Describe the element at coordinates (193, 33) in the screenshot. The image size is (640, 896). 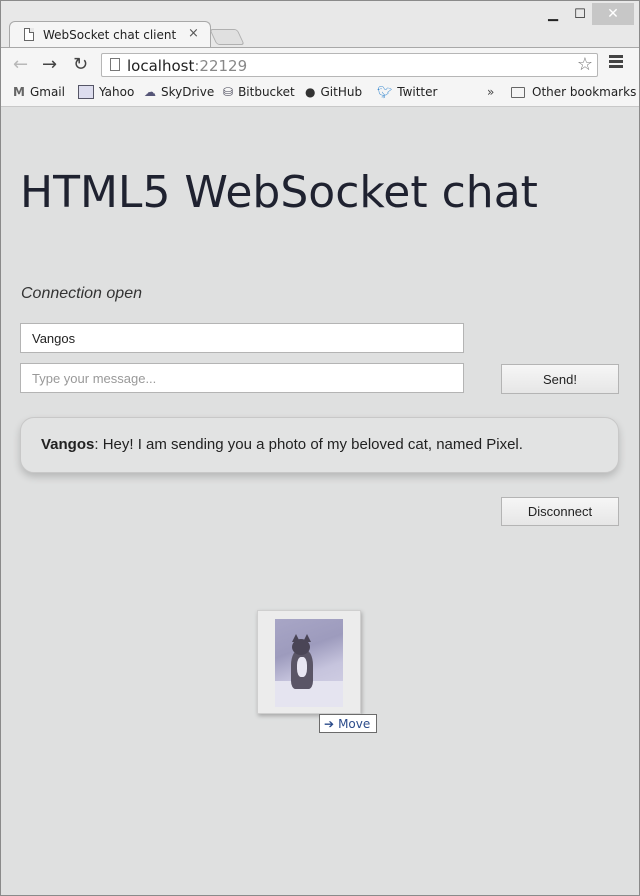
I see `tab-close-icon: ×` at that location.